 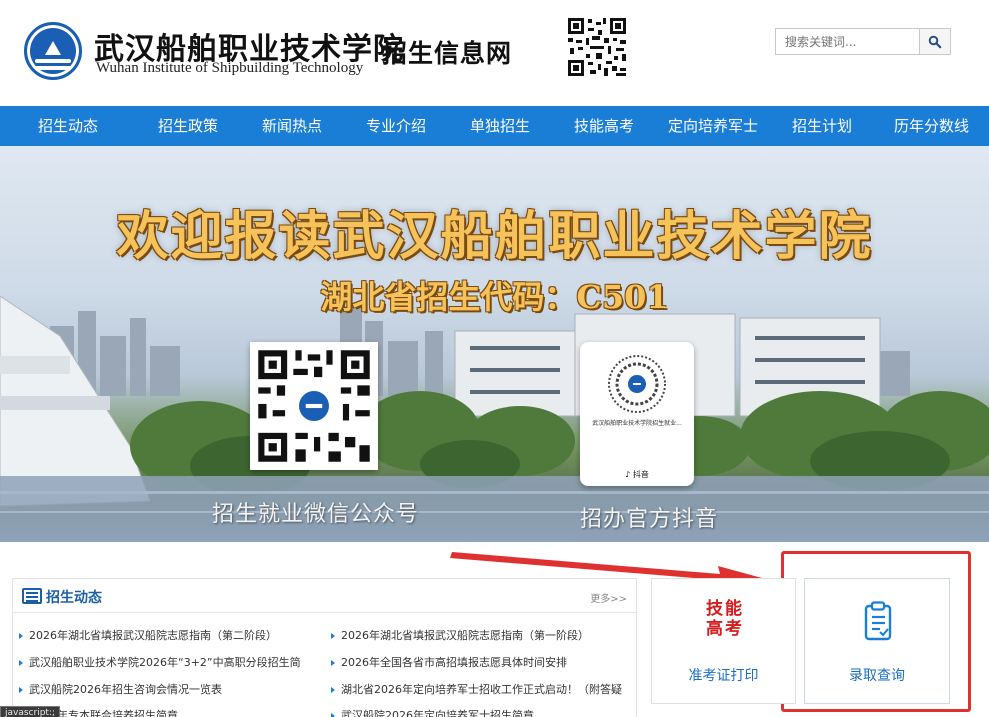 I want to click on nav-item-independent-admission: 单独招生, so click(x=500, y=126).